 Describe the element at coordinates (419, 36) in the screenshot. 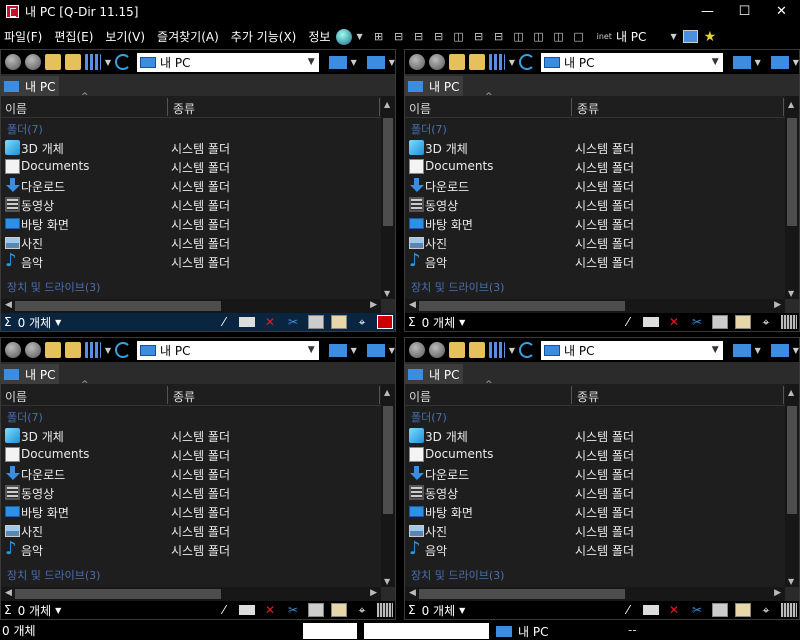

I see `layout-3a-icon: ⊟` at that location.